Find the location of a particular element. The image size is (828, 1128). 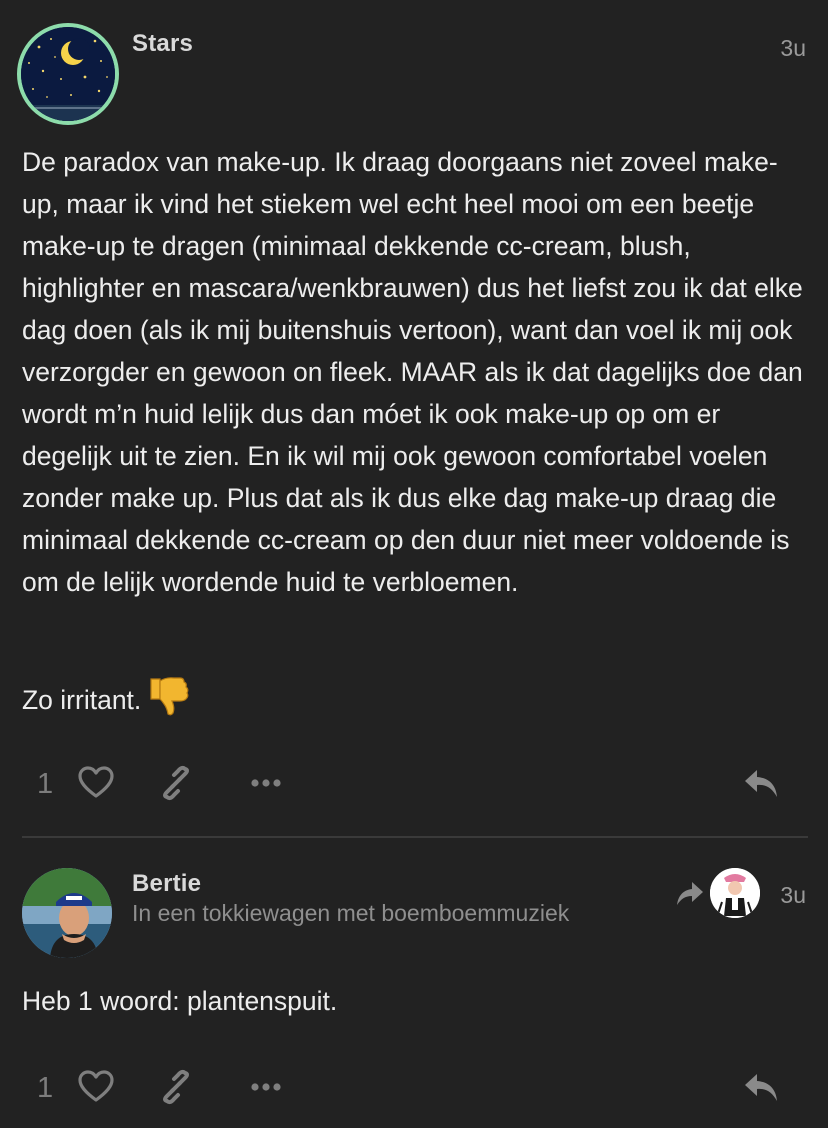

reply-to-indicator is located at coordinates (718, 893).